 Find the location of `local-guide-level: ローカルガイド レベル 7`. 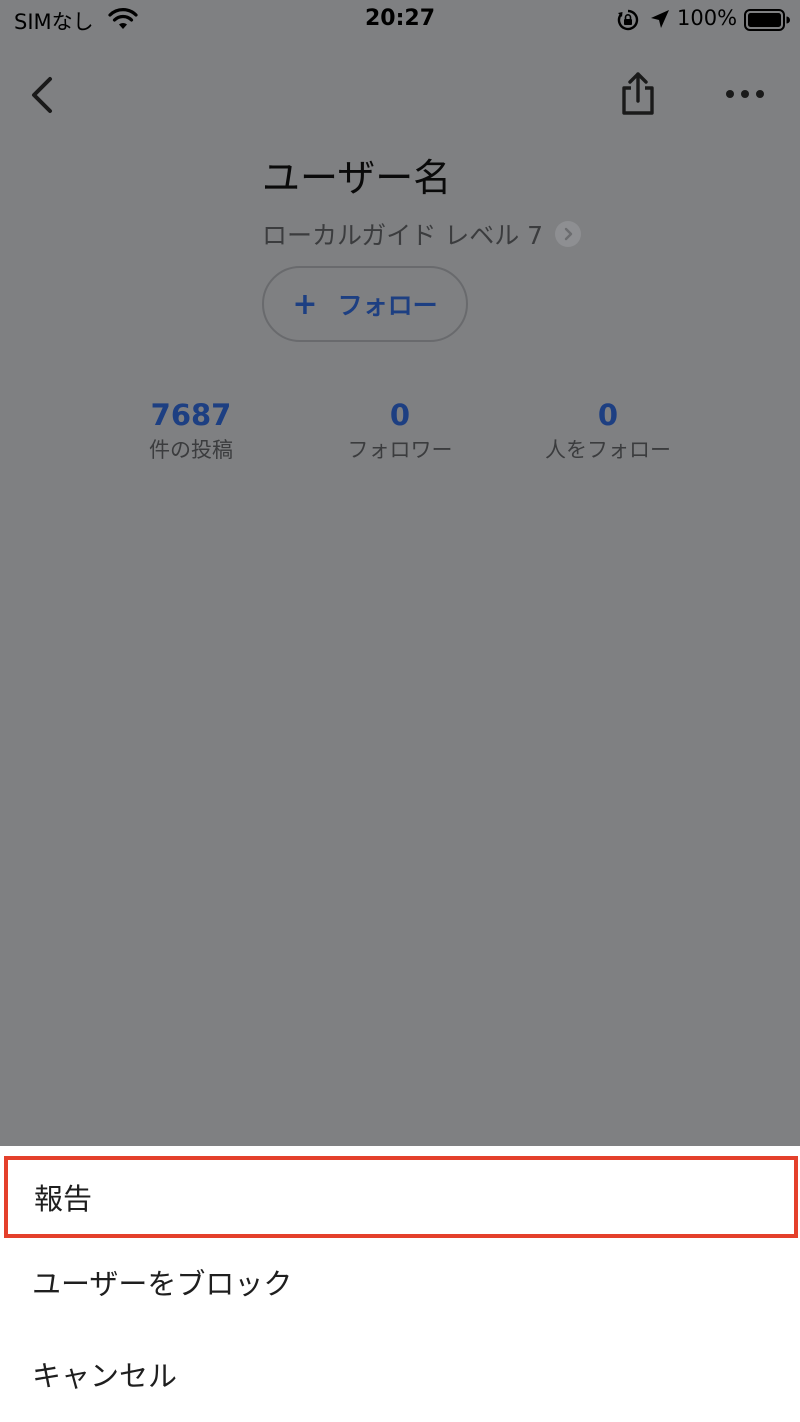

local-guide-level: ローカルガイド レベル 7 is located at coordinates (422, 234).